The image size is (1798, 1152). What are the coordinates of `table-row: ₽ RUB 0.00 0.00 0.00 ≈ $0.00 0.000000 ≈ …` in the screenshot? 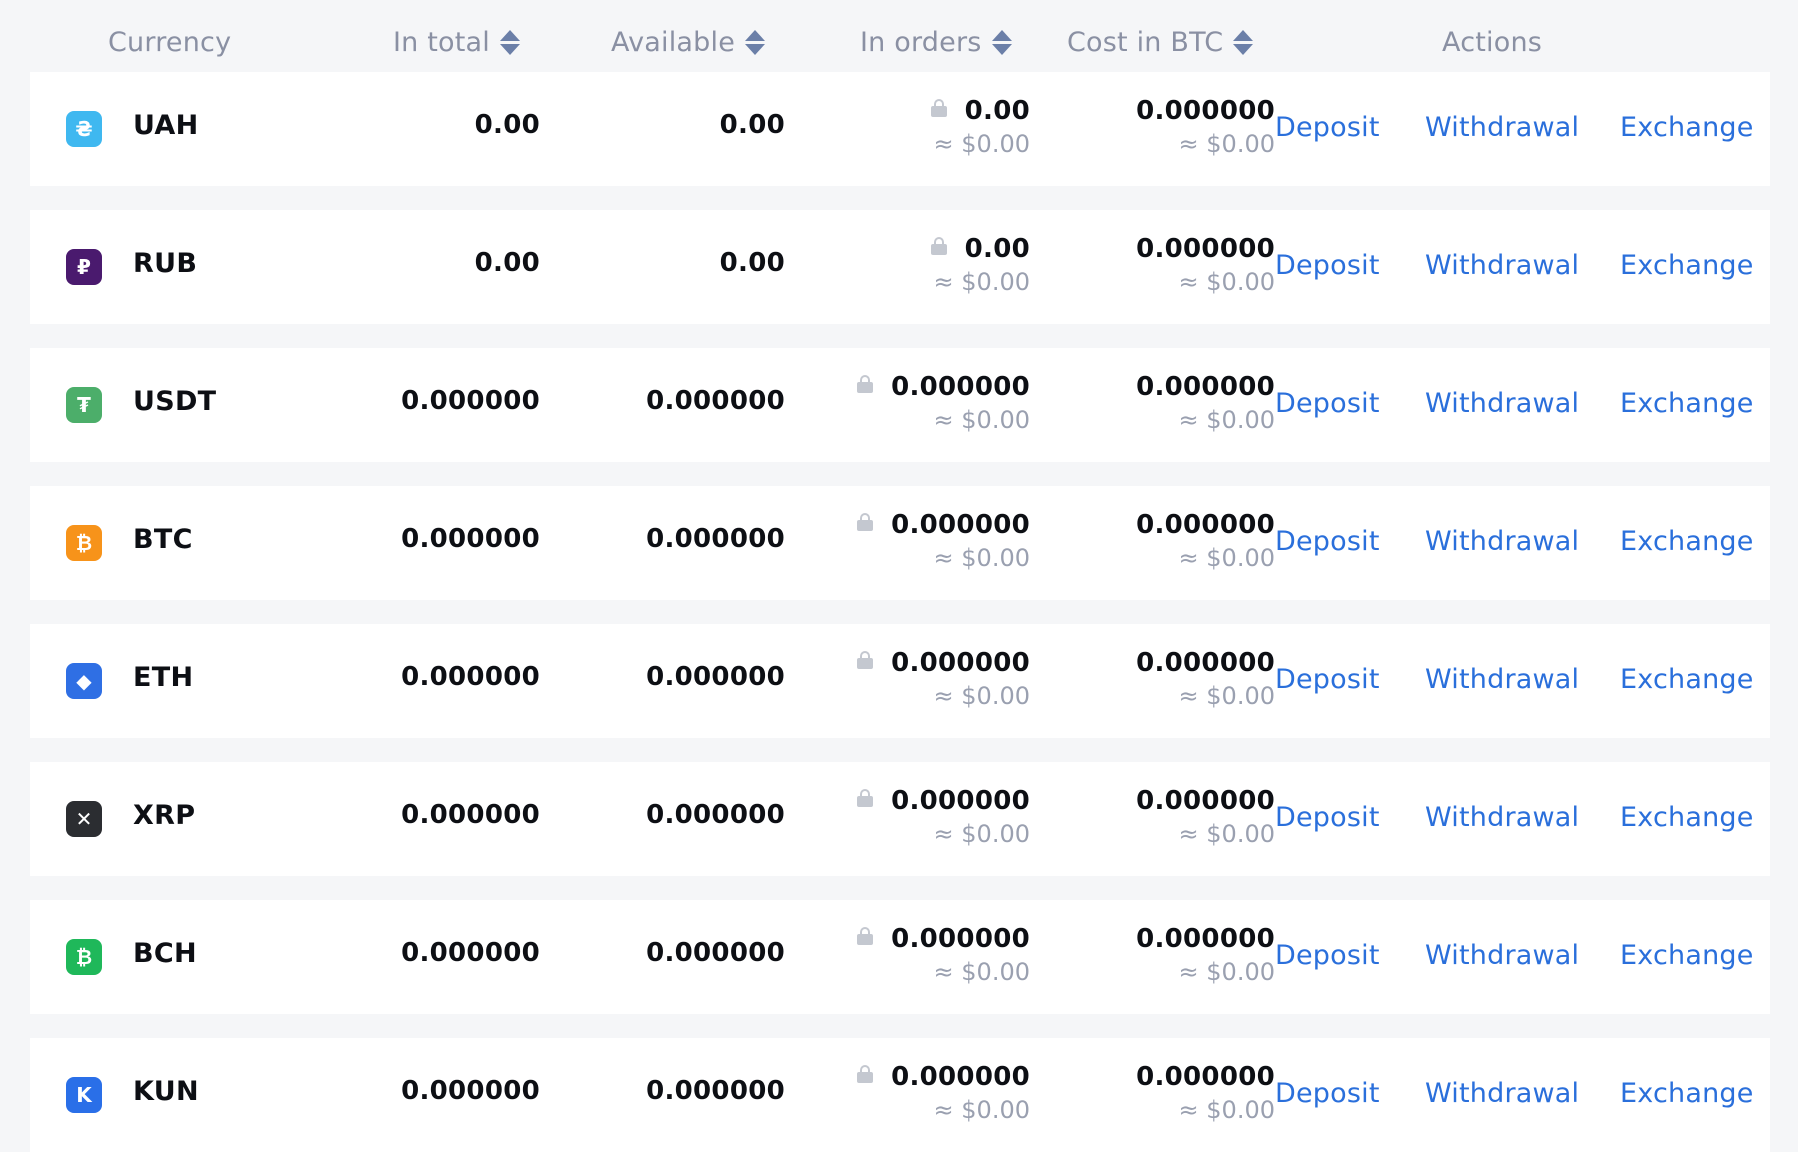 It's located at (900, 267).